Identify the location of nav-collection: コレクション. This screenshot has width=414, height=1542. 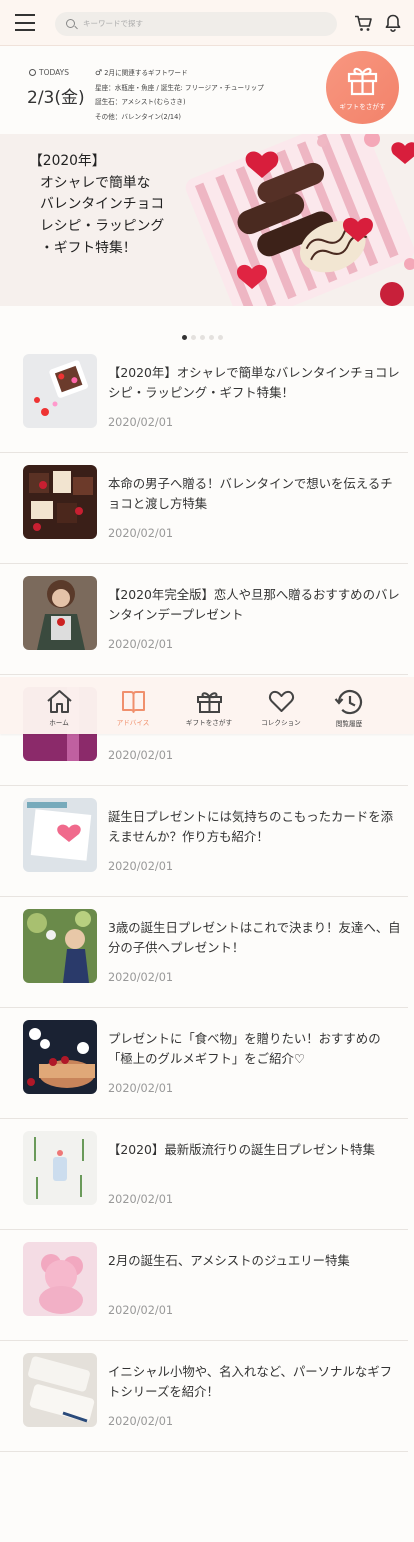
(281, 702).